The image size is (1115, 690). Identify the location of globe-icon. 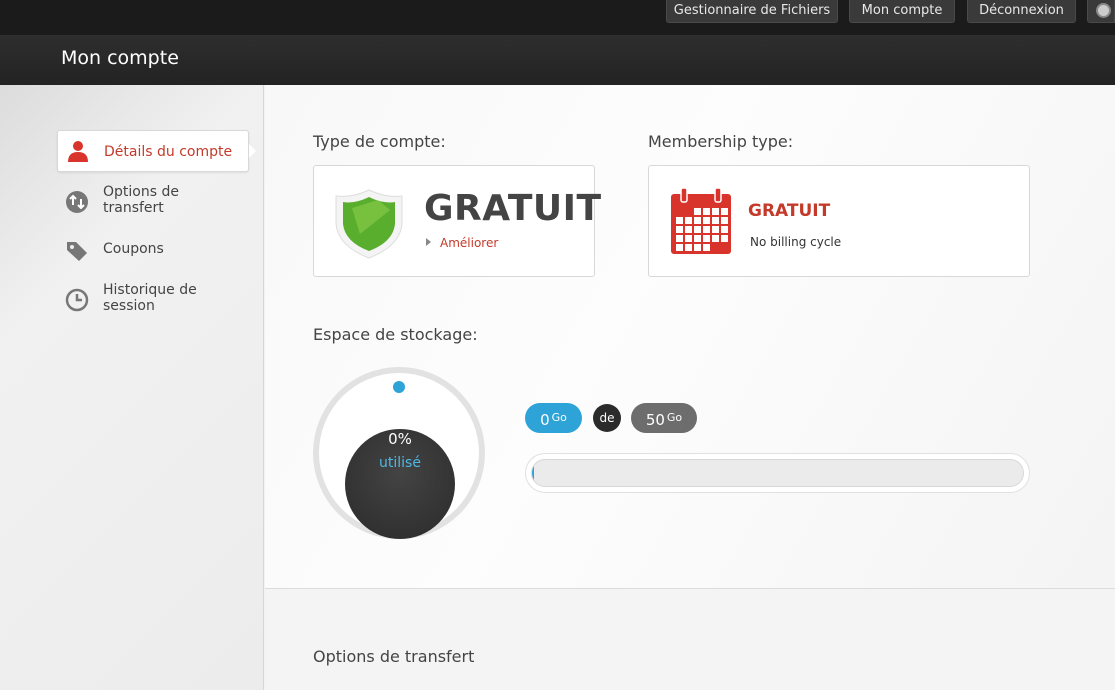
(1101, 11).